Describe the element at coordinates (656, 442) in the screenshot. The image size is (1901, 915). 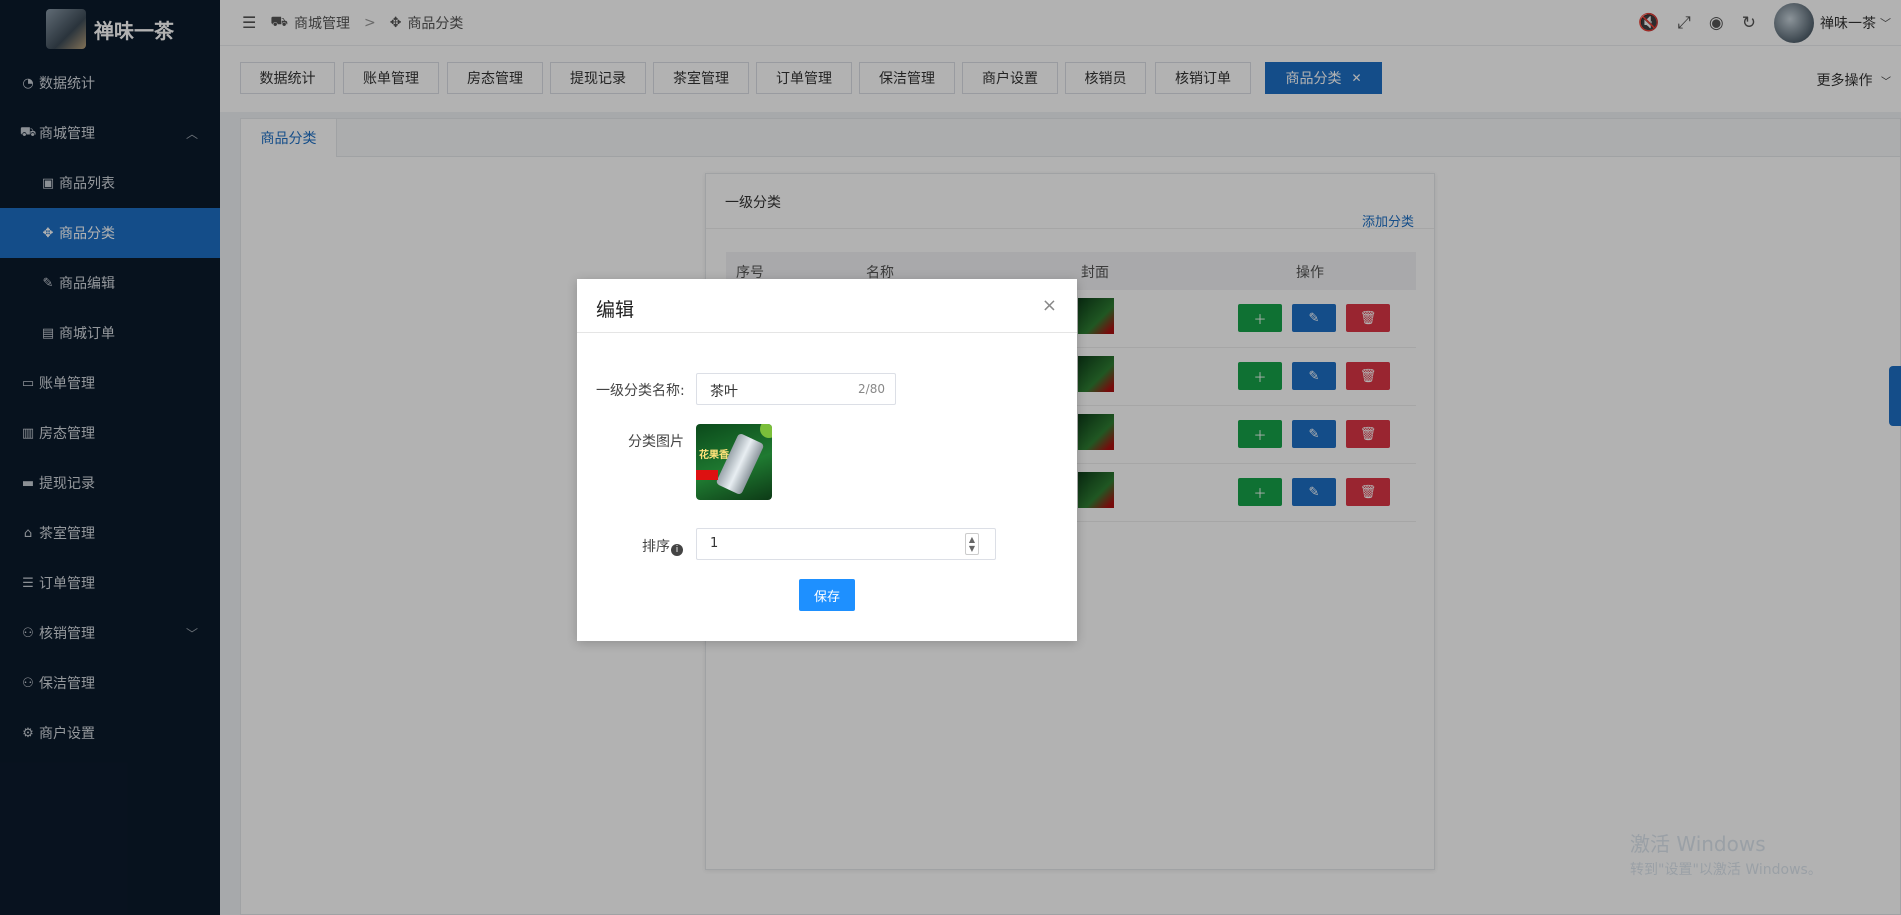
I see `category-image-label: 分类图片` at that location.